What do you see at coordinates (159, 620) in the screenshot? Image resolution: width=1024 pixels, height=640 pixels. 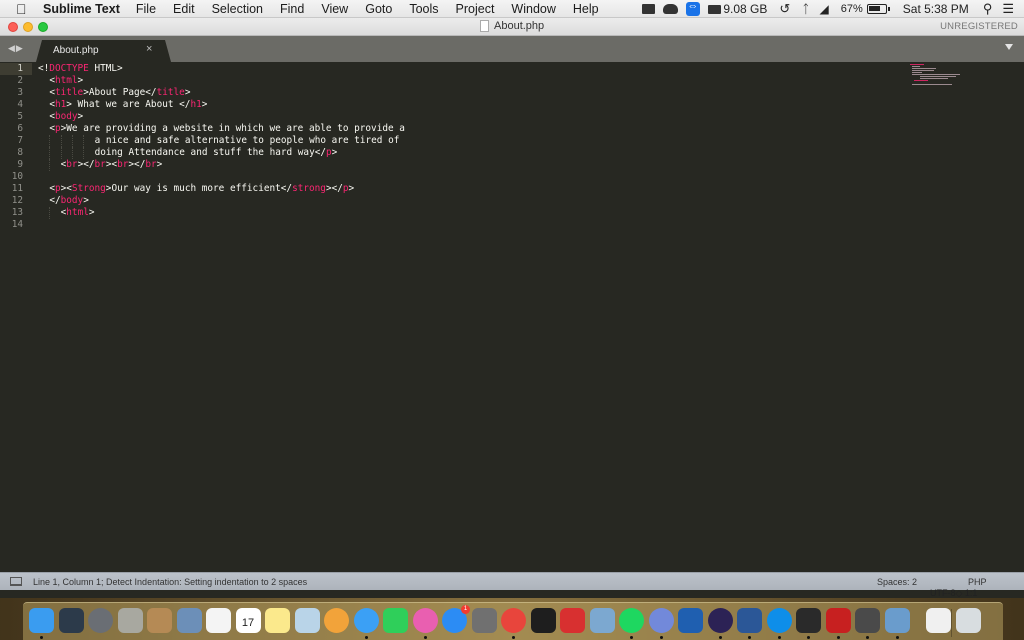 I see `dock-contacts-icon` at bounding box center [159, 620].